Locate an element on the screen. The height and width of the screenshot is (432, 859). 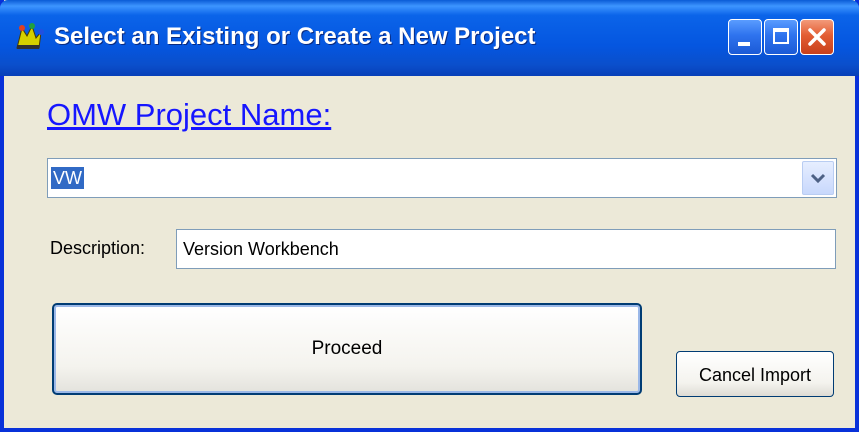
close-icon is located at coordinates (817, 37).